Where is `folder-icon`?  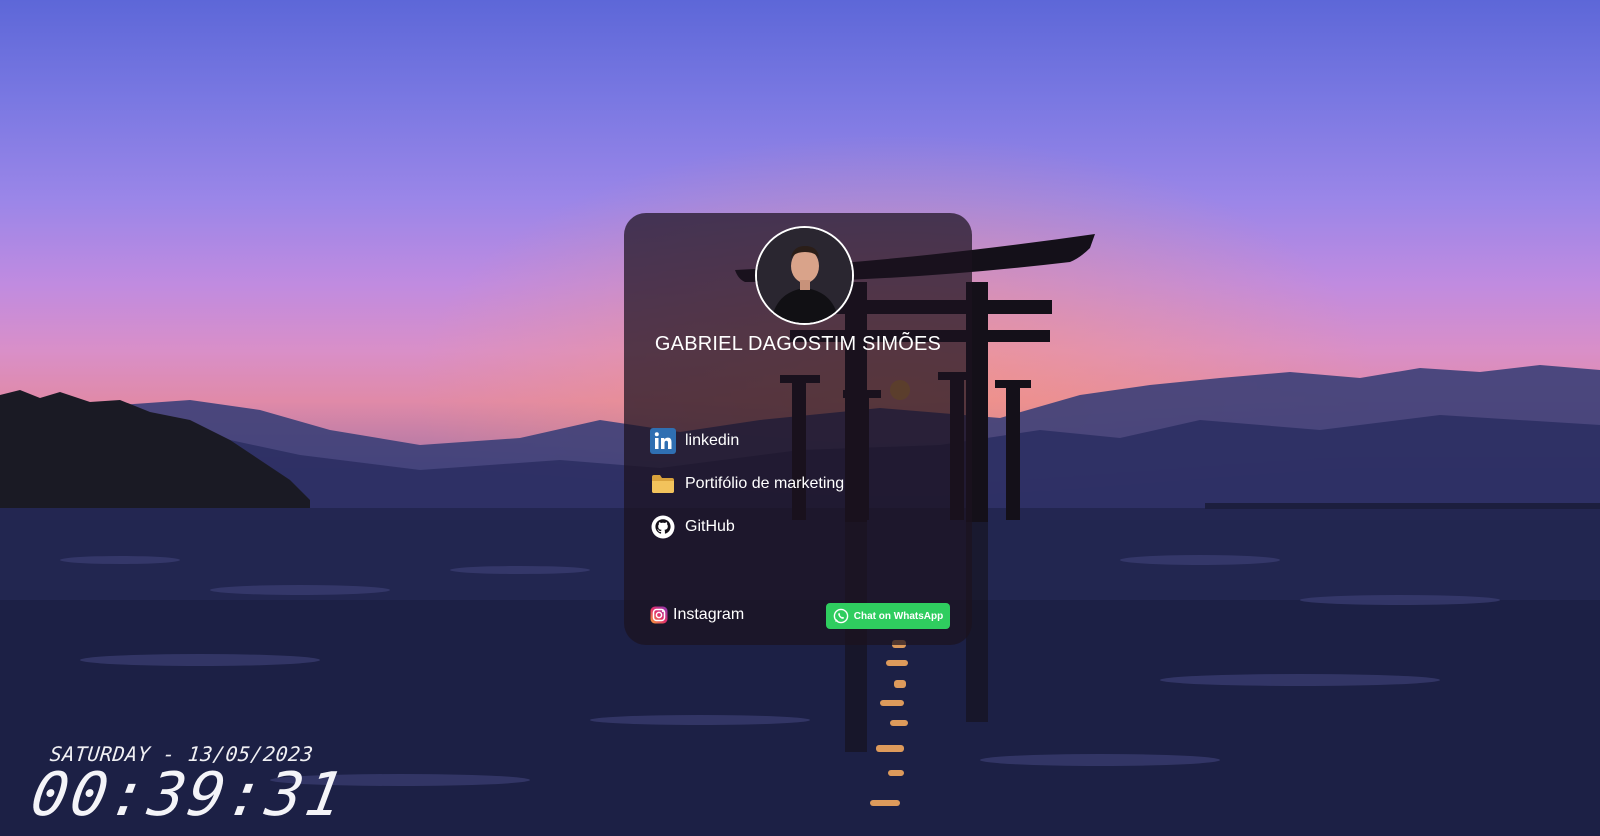
folder-icon is located at coordinates (663, 484).